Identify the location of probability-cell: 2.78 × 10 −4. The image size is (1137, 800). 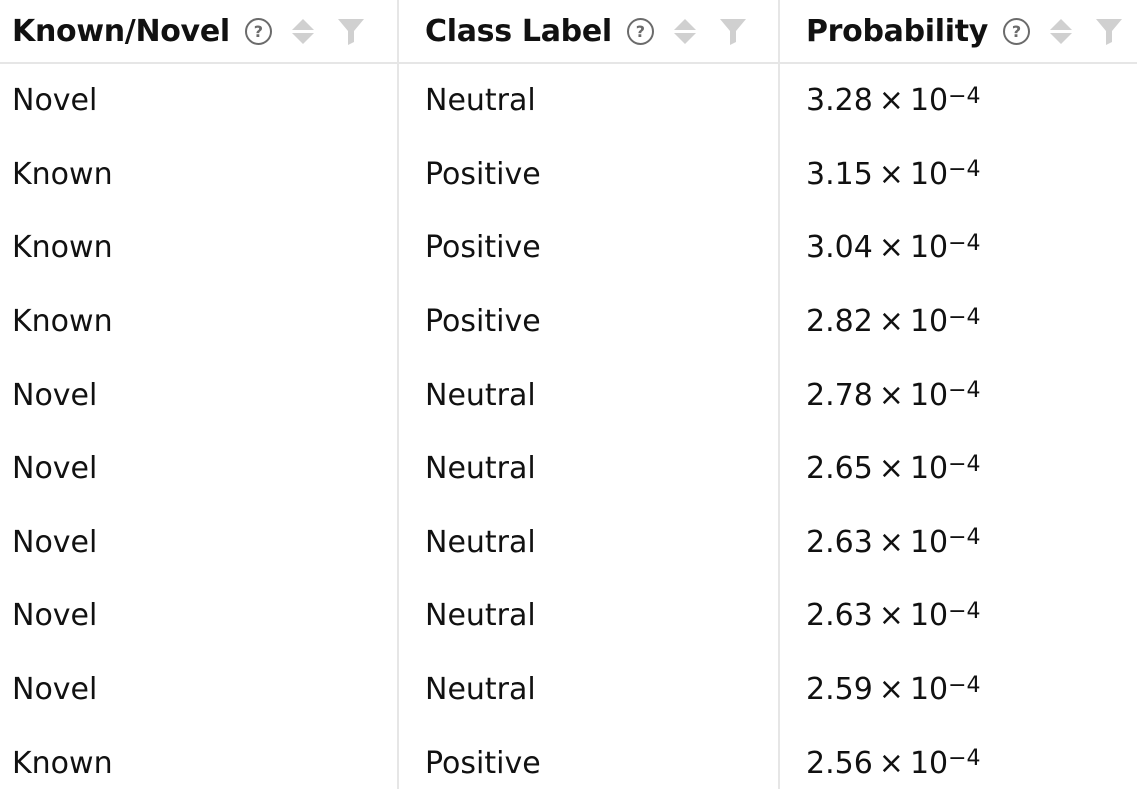
(893, 395).